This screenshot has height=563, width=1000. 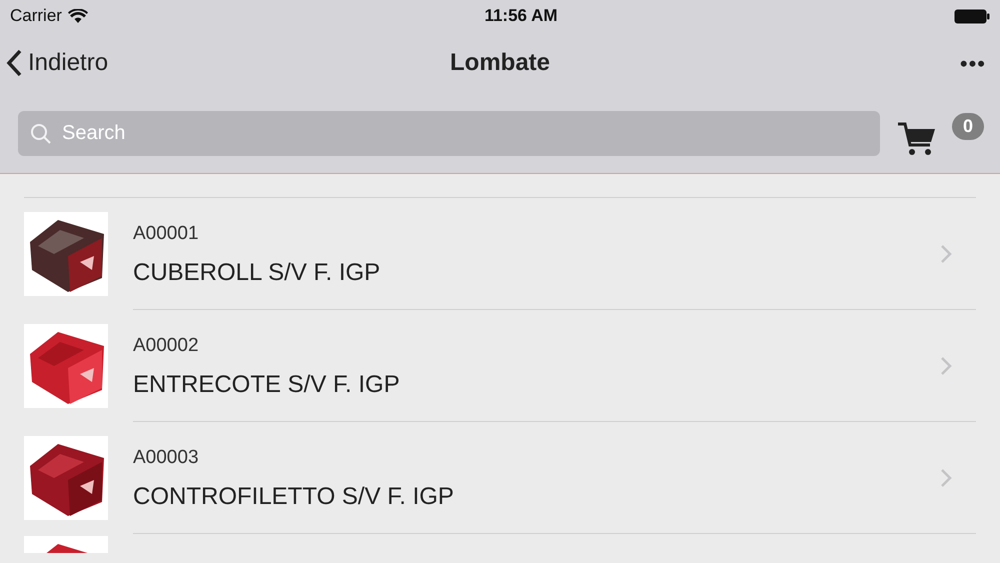 I want to click on product-name: CUBEROLL S/V F. IGP, so click(x=257, y=273).